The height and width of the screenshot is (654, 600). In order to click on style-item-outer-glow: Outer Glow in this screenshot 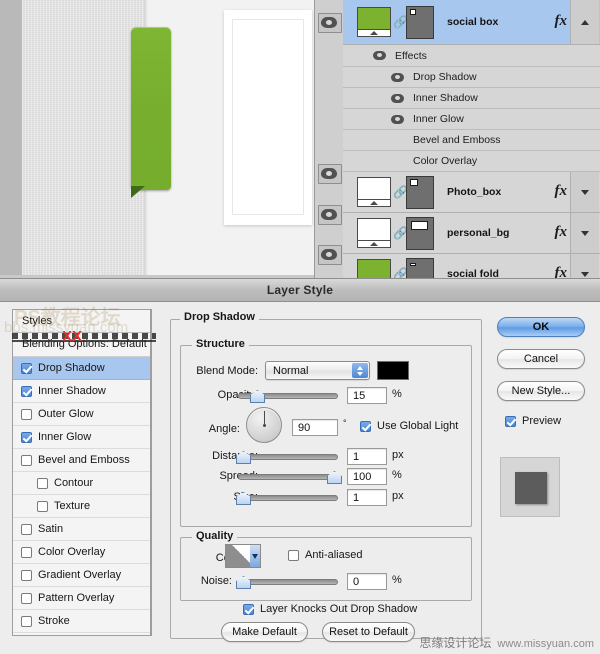, I will do `click(81, 414)`.